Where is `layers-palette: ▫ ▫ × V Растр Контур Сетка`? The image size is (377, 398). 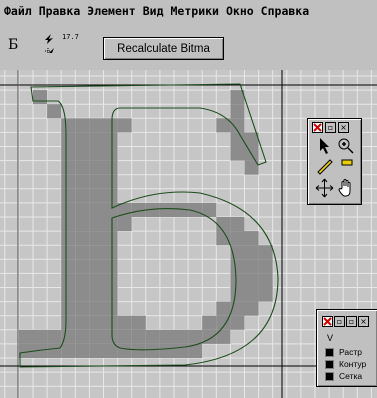
layers-palette: ▫ ▫ × V Растр Контур Сетка is located at coordinates (346, 348).